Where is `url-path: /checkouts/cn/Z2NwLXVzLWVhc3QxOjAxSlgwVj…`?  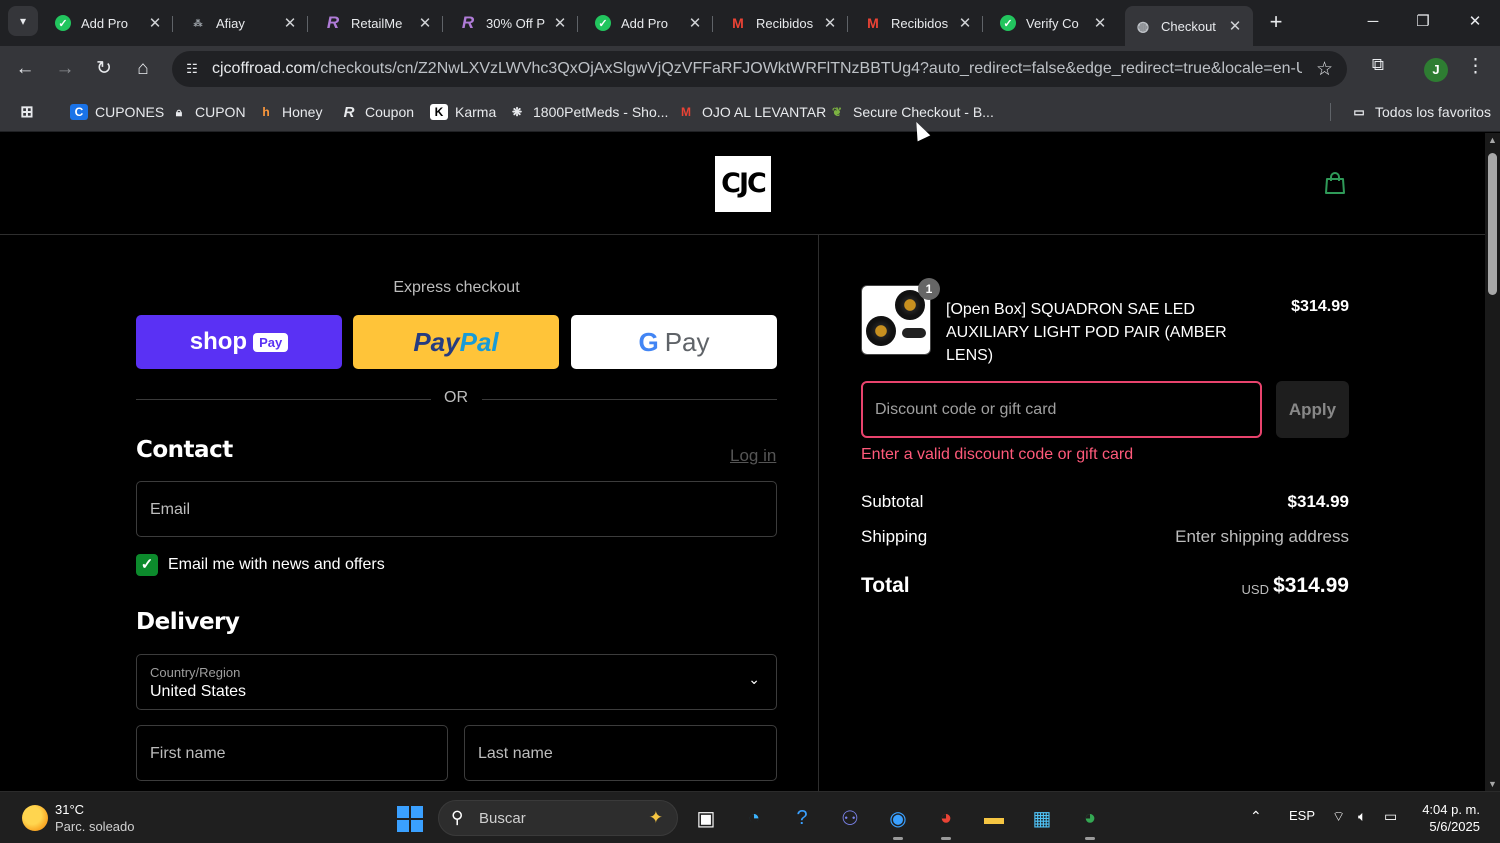 url-path: /checkouts/cn/Z2NwLXVzLWVhc3QxOjAxSlgwVj… is located at coordinates (808, 68).